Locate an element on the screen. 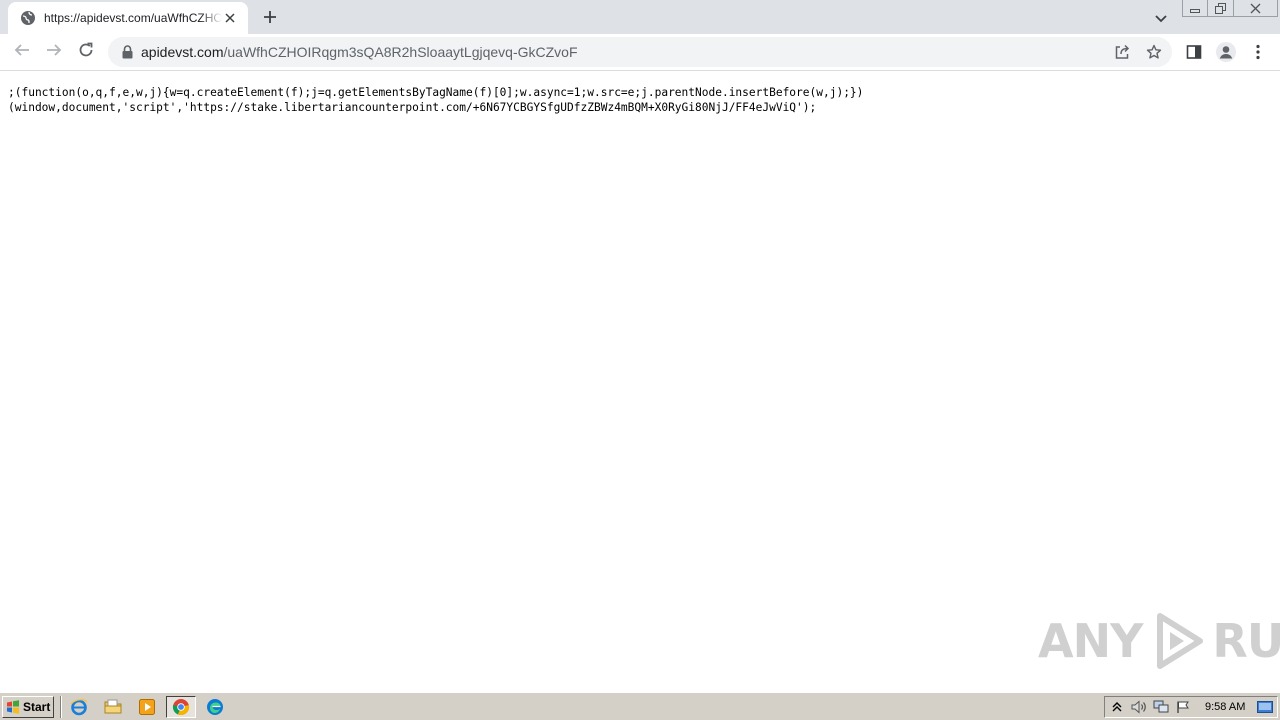 The height and width of the screenshot is (720, 1280). kebab-menu-icon is located at coordinates (1258, 52).